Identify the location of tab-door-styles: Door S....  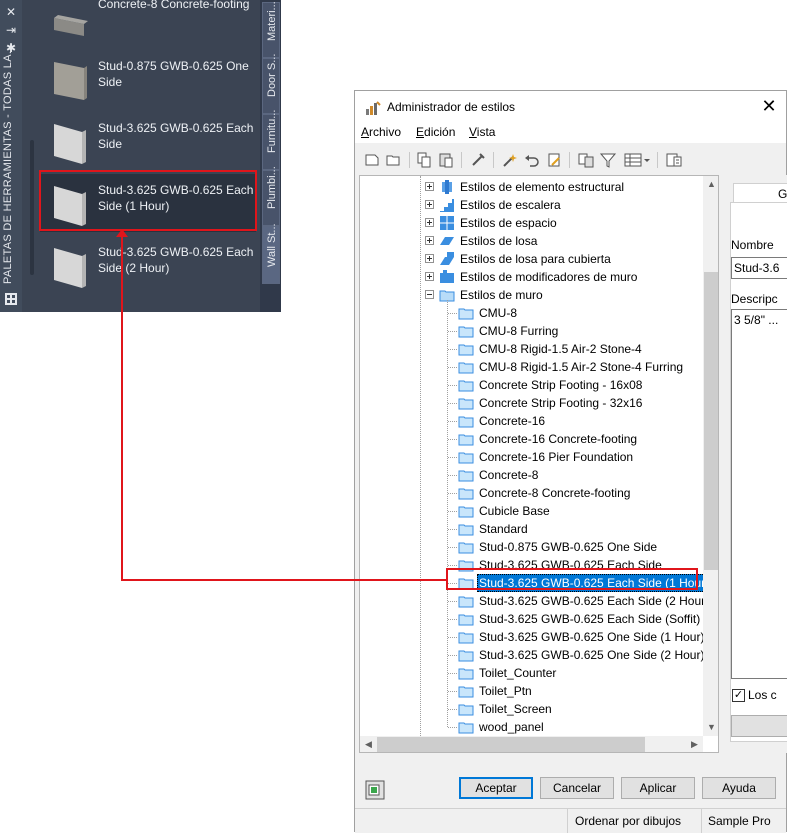
(271, 84).